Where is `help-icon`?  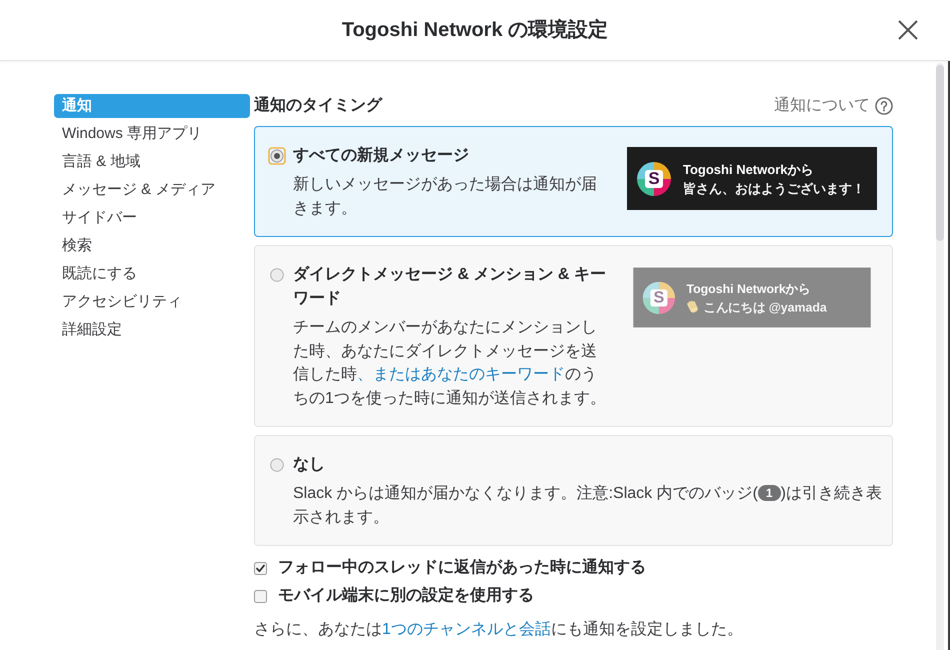
help-icon is located at coordinates (884, 106).